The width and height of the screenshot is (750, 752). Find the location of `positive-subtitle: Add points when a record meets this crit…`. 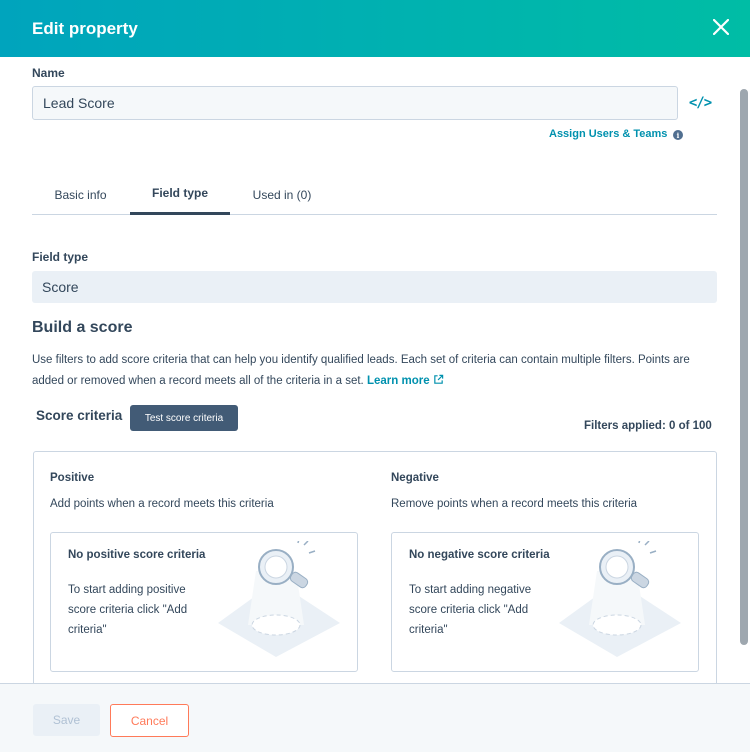

positive-subtitle: Add points when a record meets this crit… is located at coordinates (162, 504).